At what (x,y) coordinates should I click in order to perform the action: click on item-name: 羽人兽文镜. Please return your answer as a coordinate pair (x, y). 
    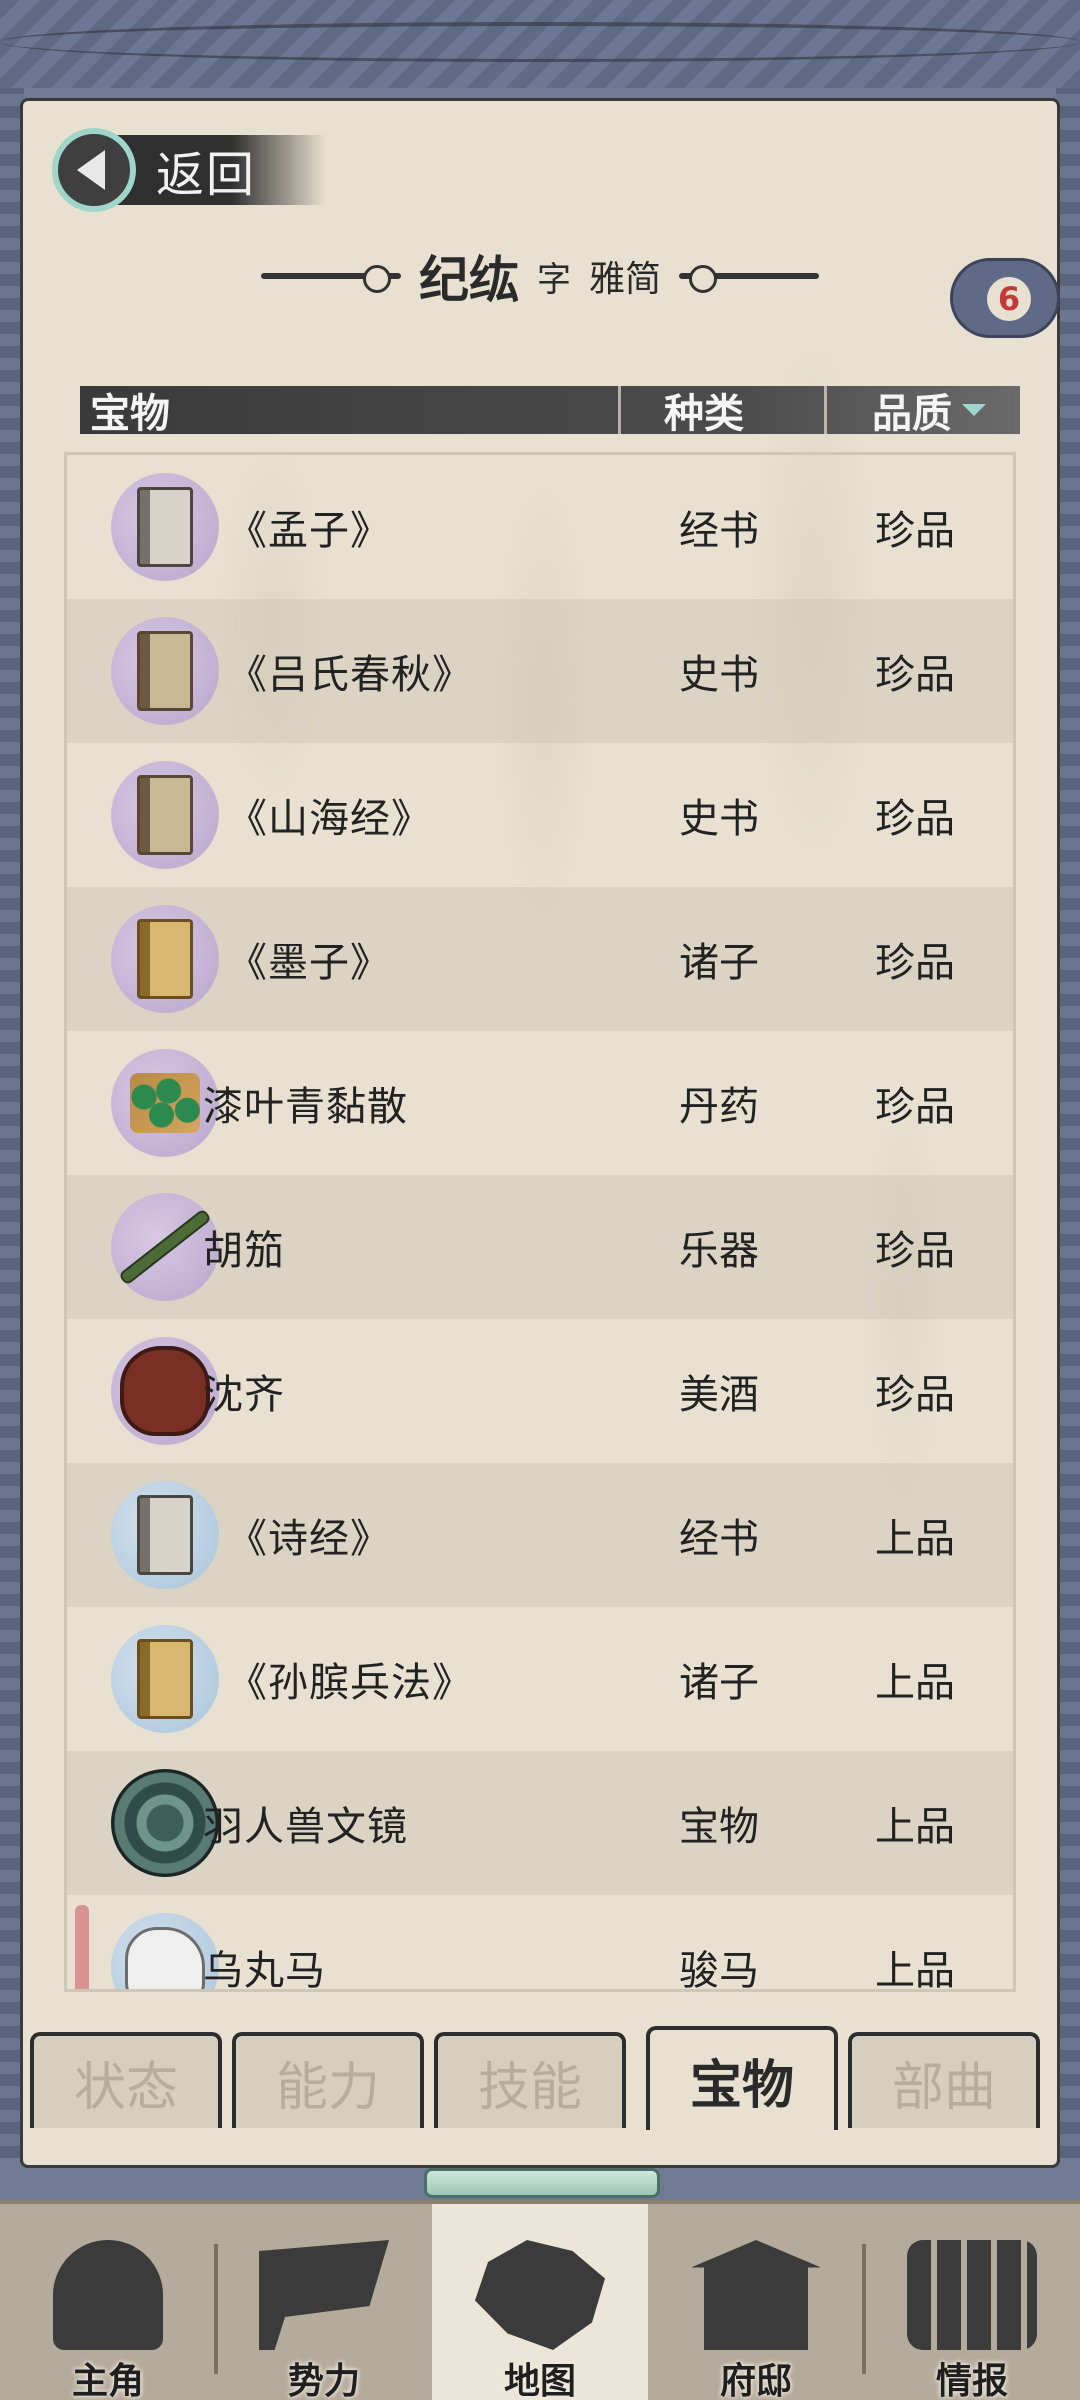
    Looking at the image, I should click on (305, 1827).